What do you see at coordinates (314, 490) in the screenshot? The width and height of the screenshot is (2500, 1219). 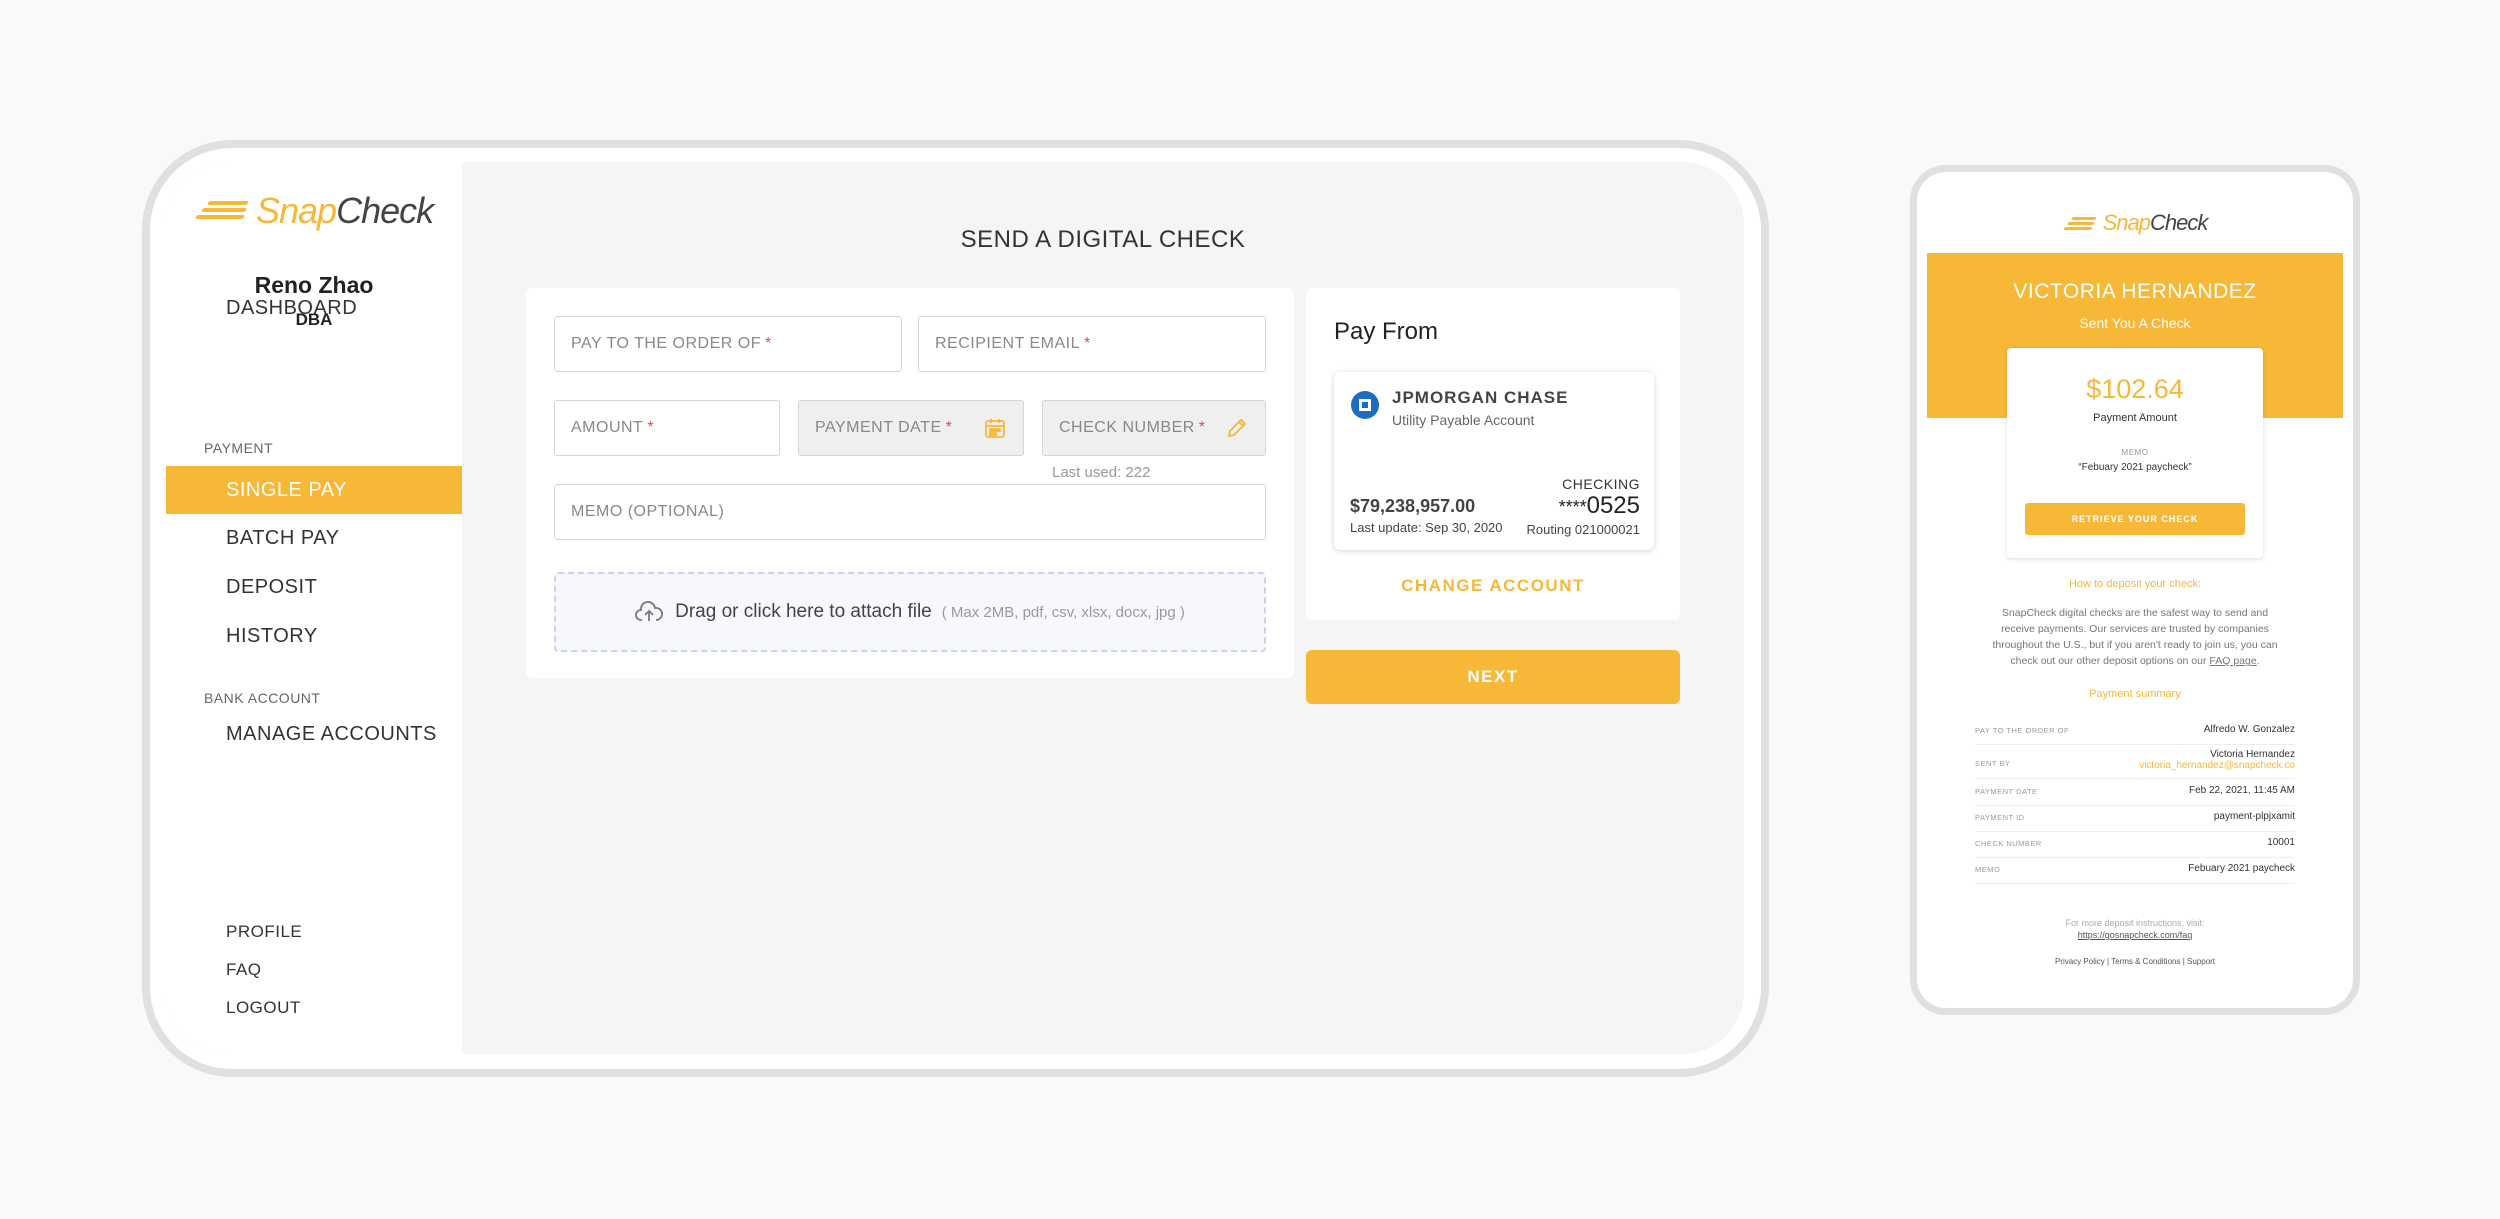 I see `sidebar-item-single-pay: SINGLE PAY` at bounding box center [314, 490].